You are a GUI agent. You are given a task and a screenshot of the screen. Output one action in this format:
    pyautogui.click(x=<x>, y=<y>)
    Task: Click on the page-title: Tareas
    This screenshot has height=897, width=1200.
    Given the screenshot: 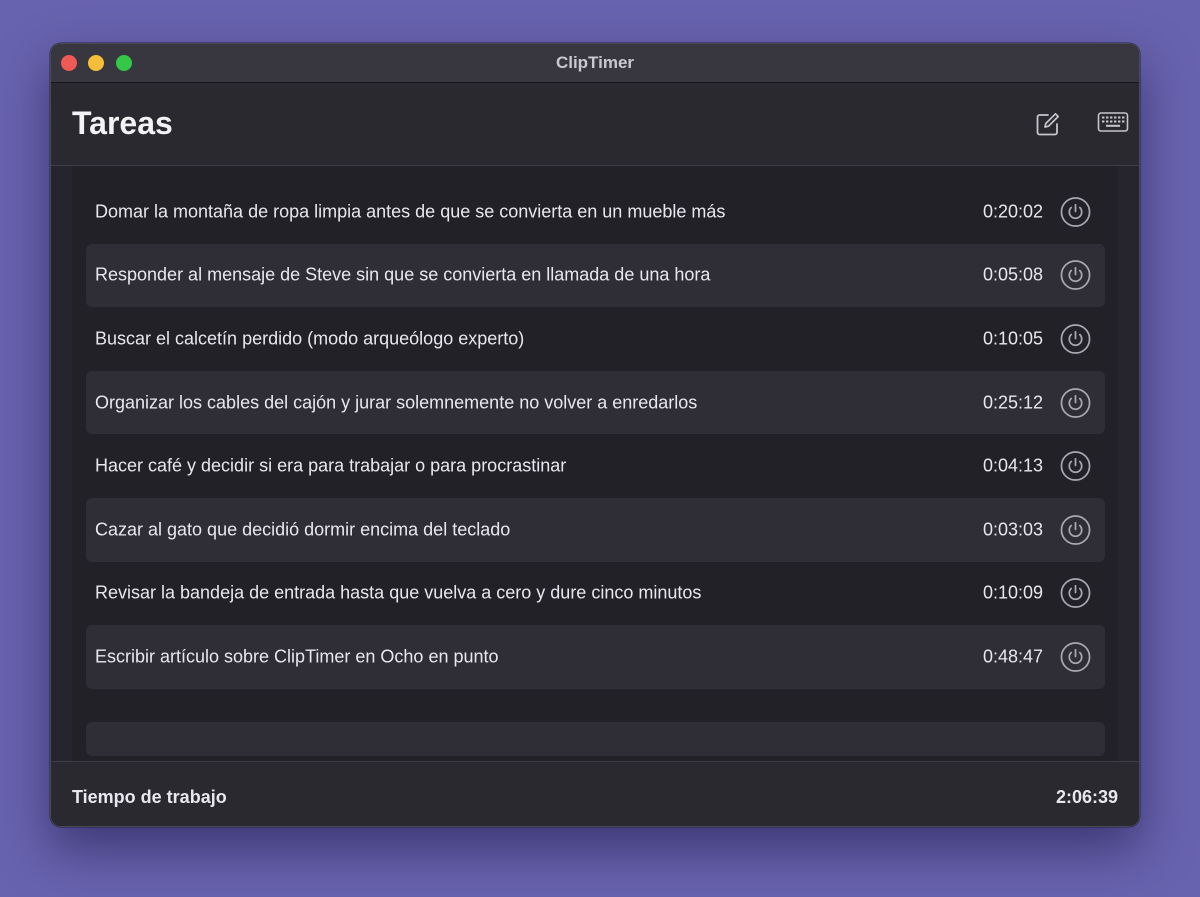 What is the action you would take?
    pyautogui.click(x=122, y=123)
    